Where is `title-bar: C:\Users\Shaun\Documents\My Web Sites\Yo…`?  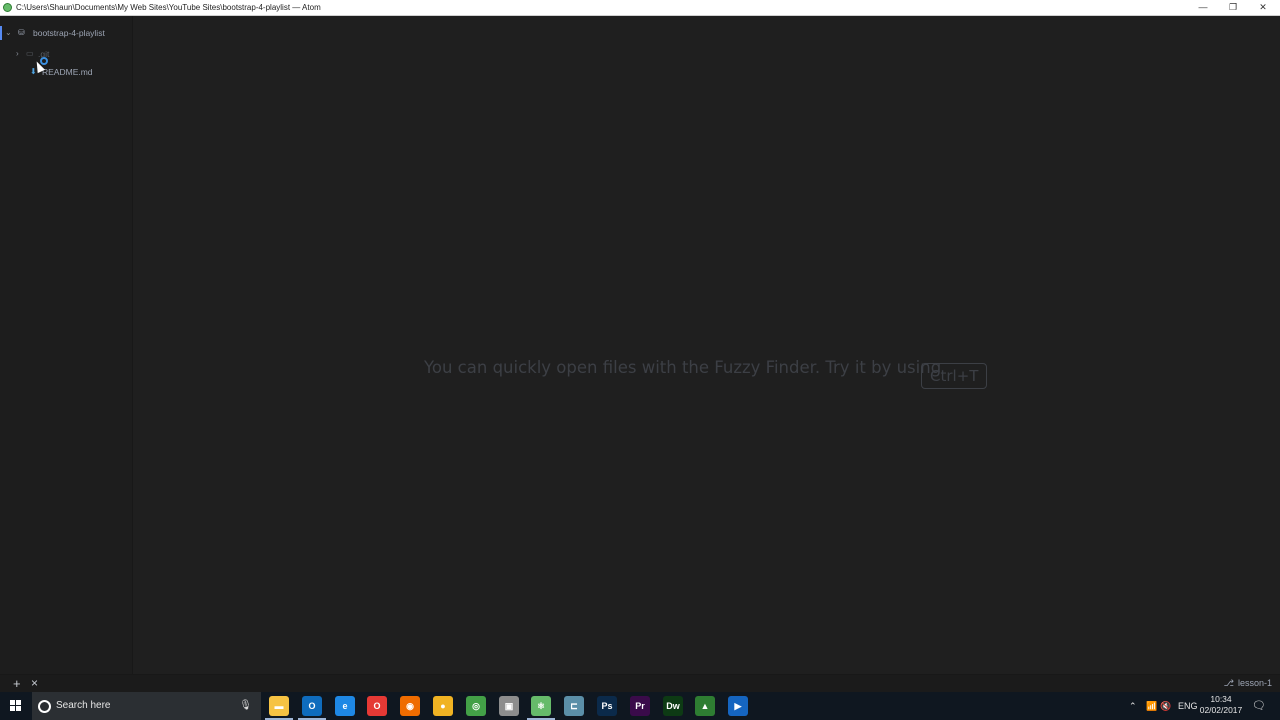
title-bar: C:\Users\Shaun\Documents\My Web Sites\Yo… is located at coordinates (640, 8).